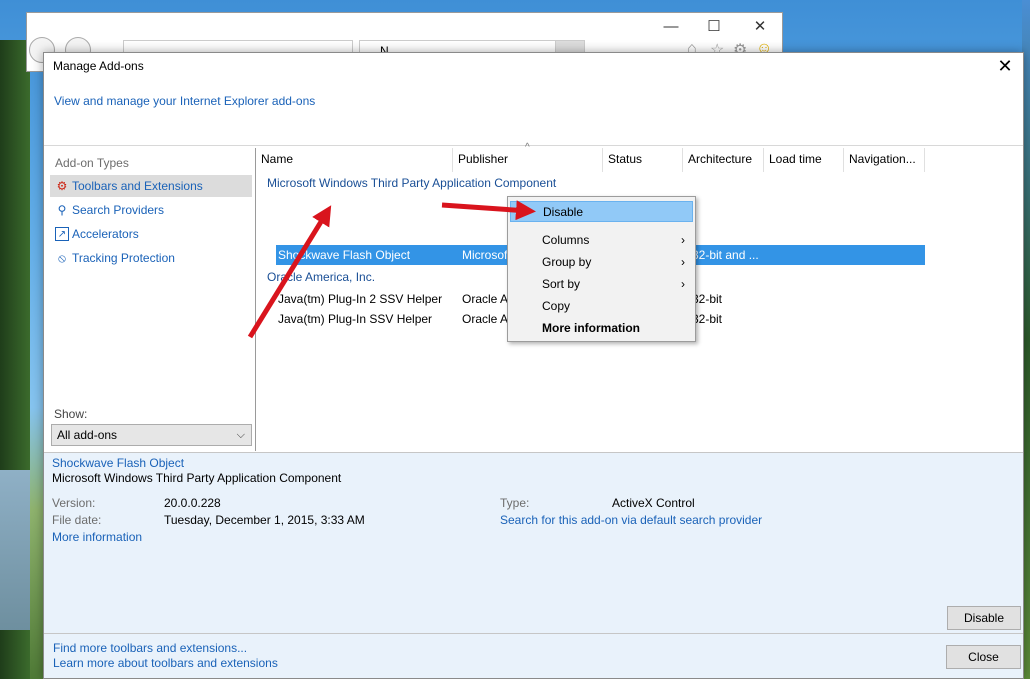  Describe the element at coordinates (533, 145) in the screenshot. I see `header-divider` at that location.